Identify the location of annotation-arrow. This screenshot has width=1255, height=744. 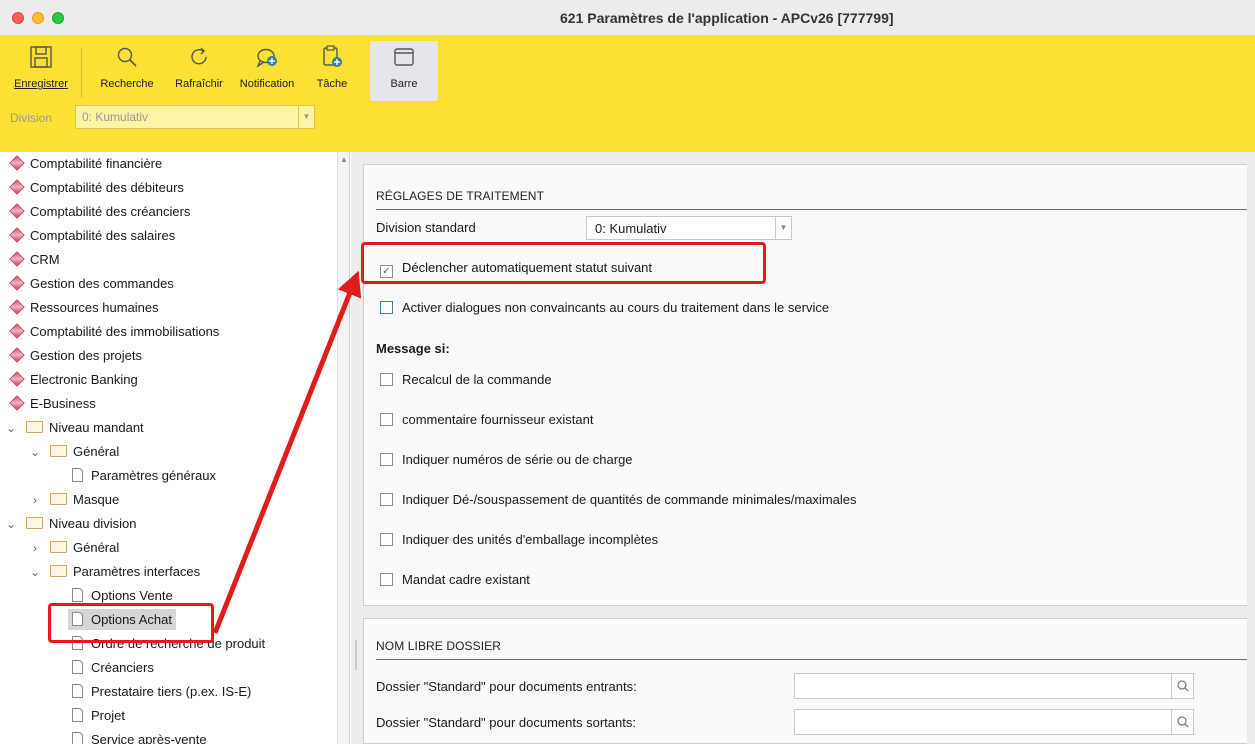
(287, 452).